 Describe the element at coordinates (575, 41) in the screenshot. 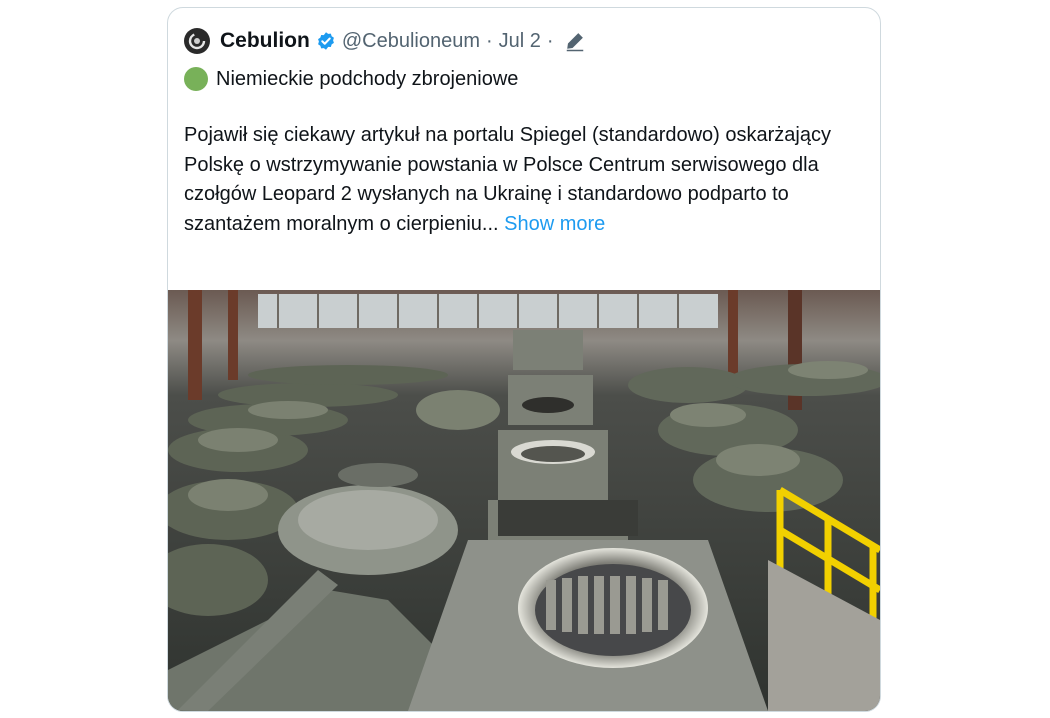

I see `edited-pencil-icon` at that location.